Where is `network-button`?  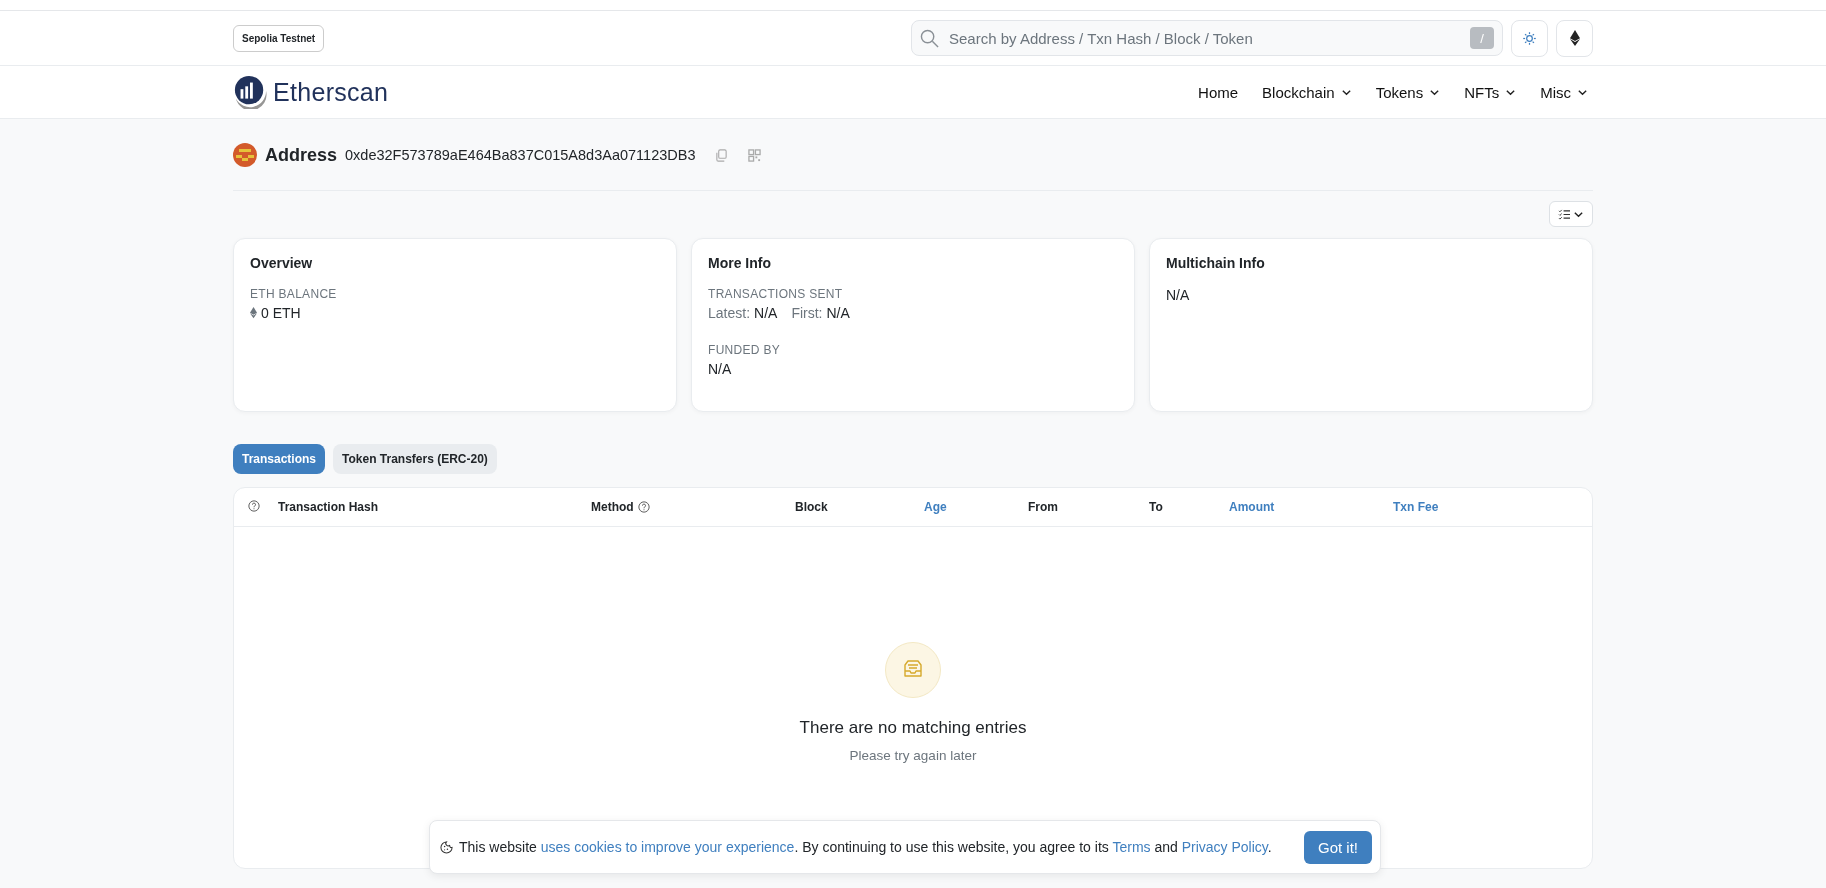
network-button is located at coordinates (1574, 38).